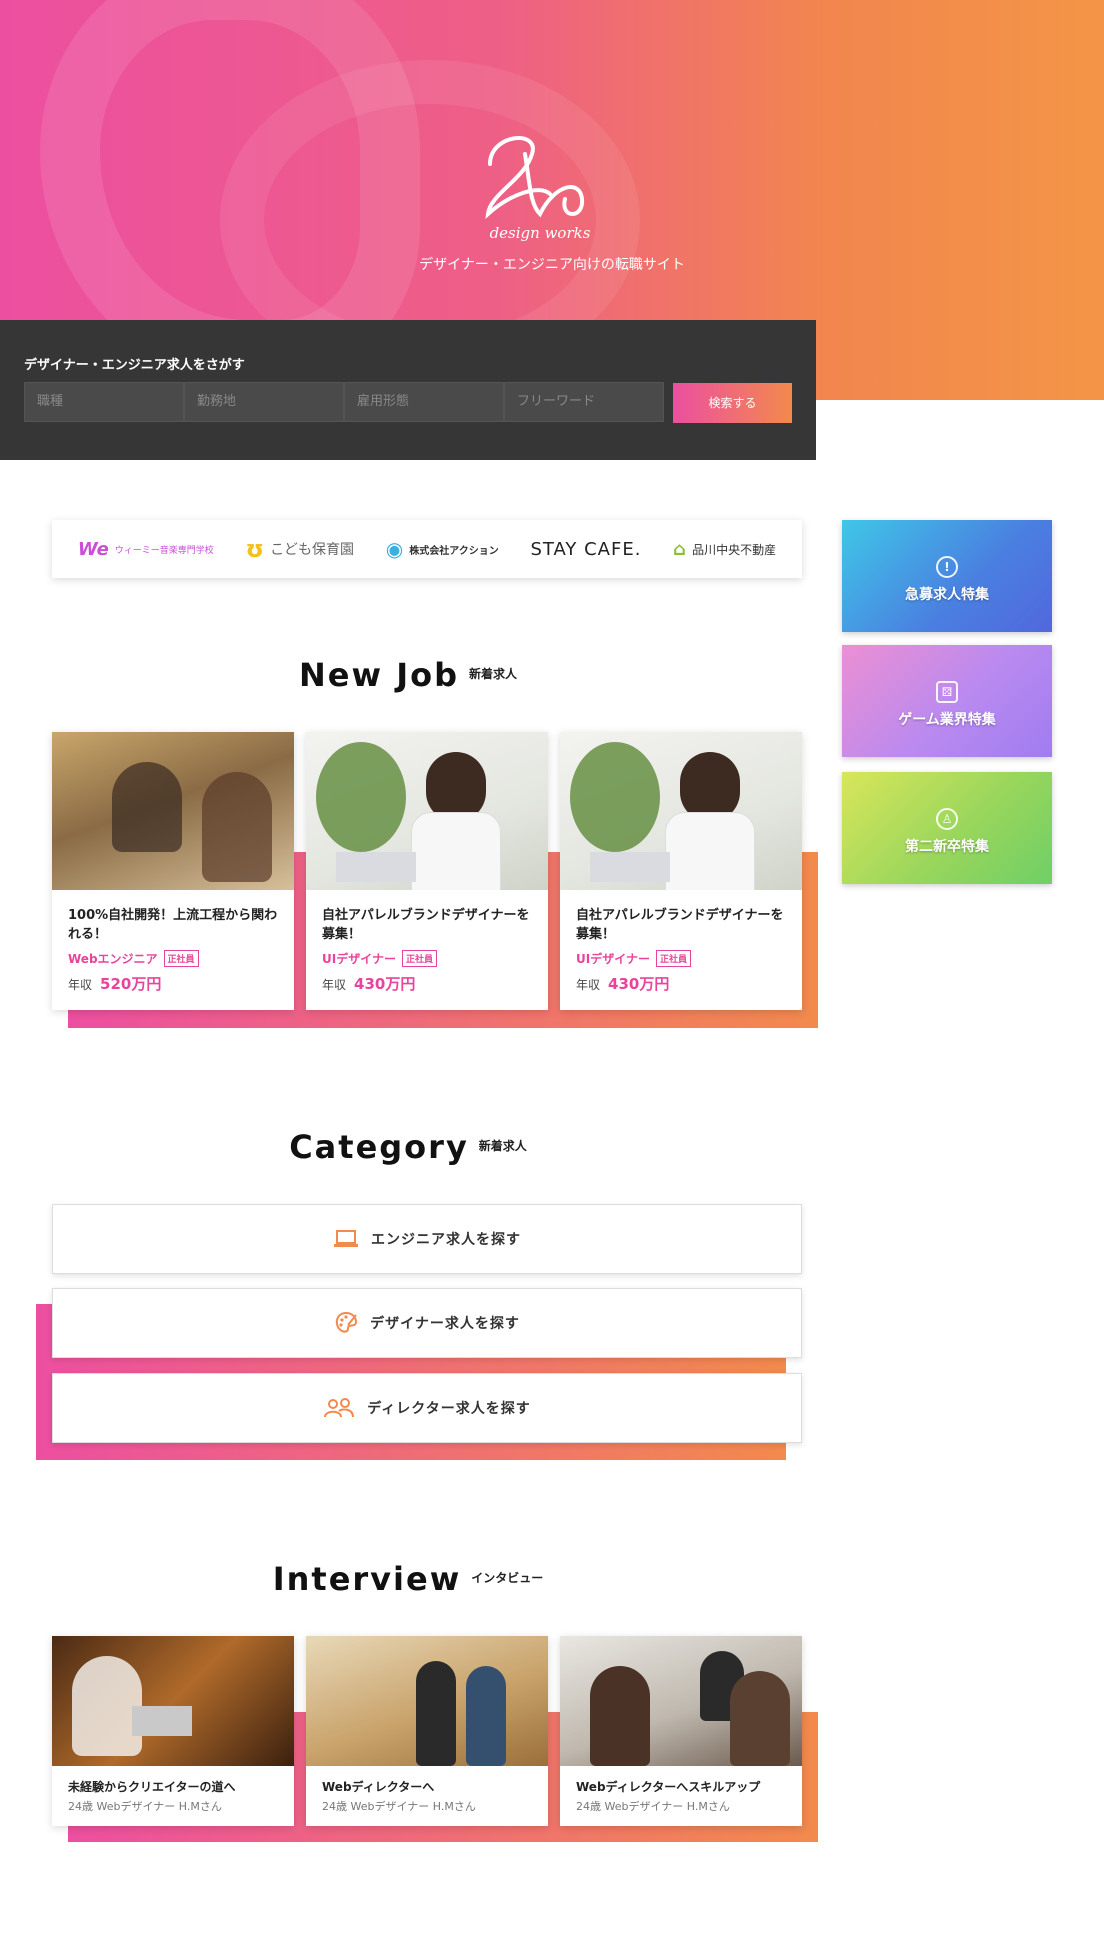 The width and height of the screenshot is (1104, 1948). Describe the element at coordinates (446, 1240) in the screenshot. I see `category-label: エンジニア求人を探す` at that location.